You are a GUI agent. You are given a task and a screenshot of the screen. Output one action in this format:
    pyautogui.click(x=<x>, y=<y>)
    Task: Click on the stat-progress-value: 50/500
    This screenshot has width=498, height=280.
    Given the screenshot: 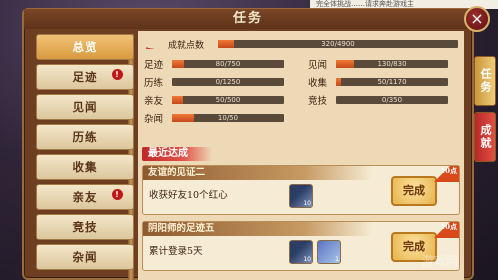 What is the action you would take?
    pyautogui.click(x=228, y=100)
    